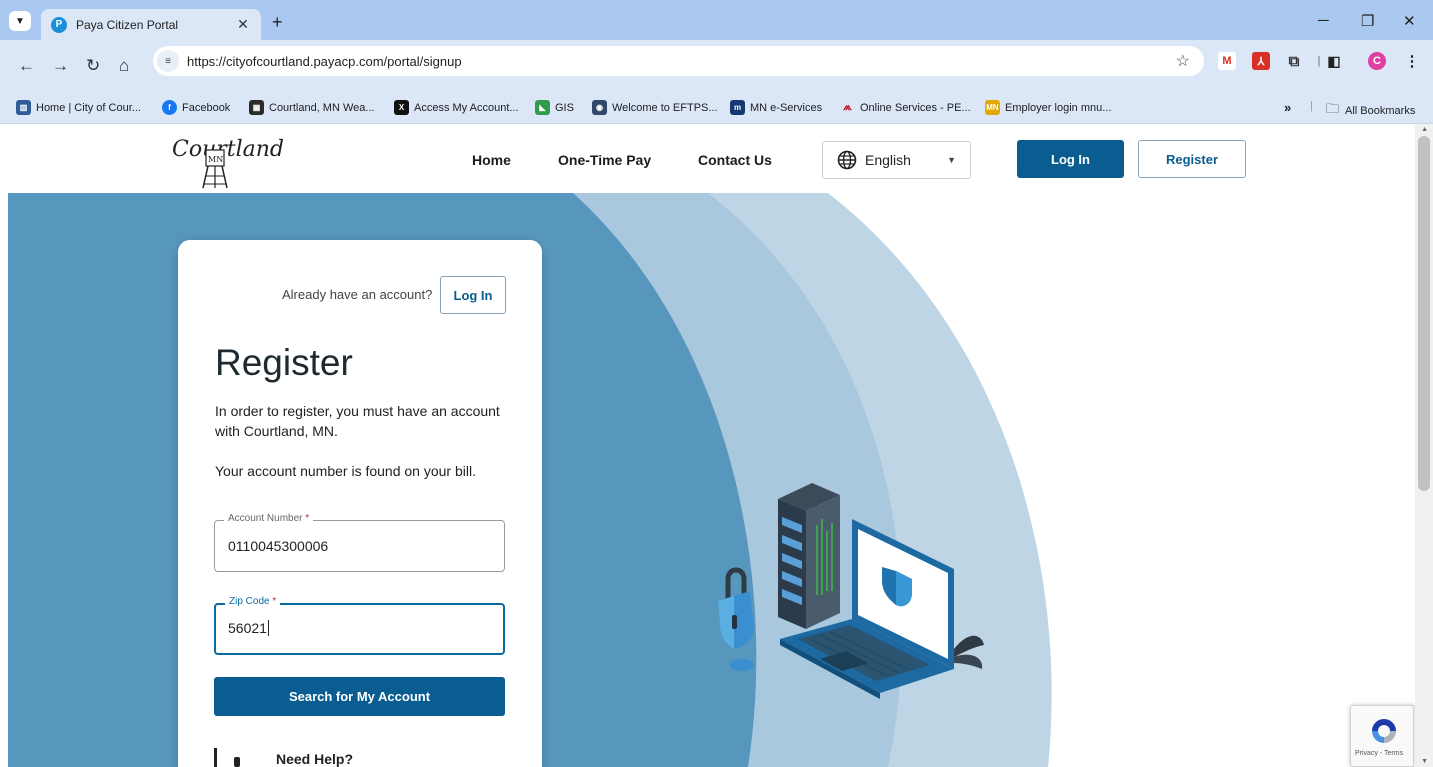  I want to click on register-title: Register, so click(284, 362).